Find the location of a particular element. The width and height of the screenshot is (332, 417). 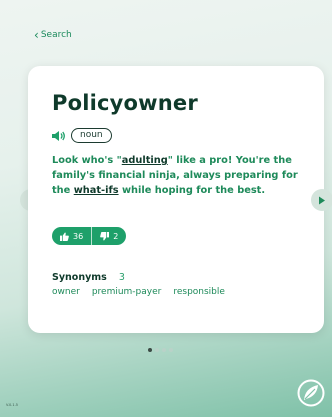

adulting-term-link: adulting is located at coordinates (145, 160).